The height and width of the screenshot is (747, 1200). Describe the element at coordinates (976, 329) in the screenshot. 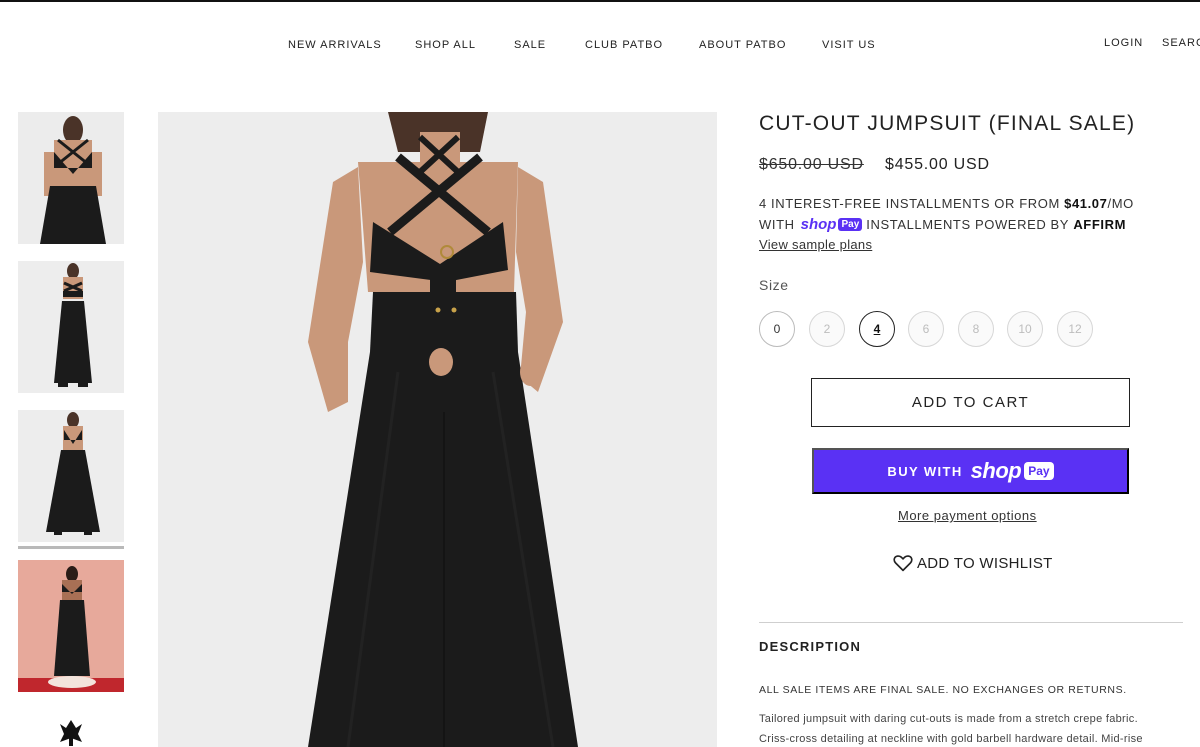

I see `size-option-8: 8` at that location.